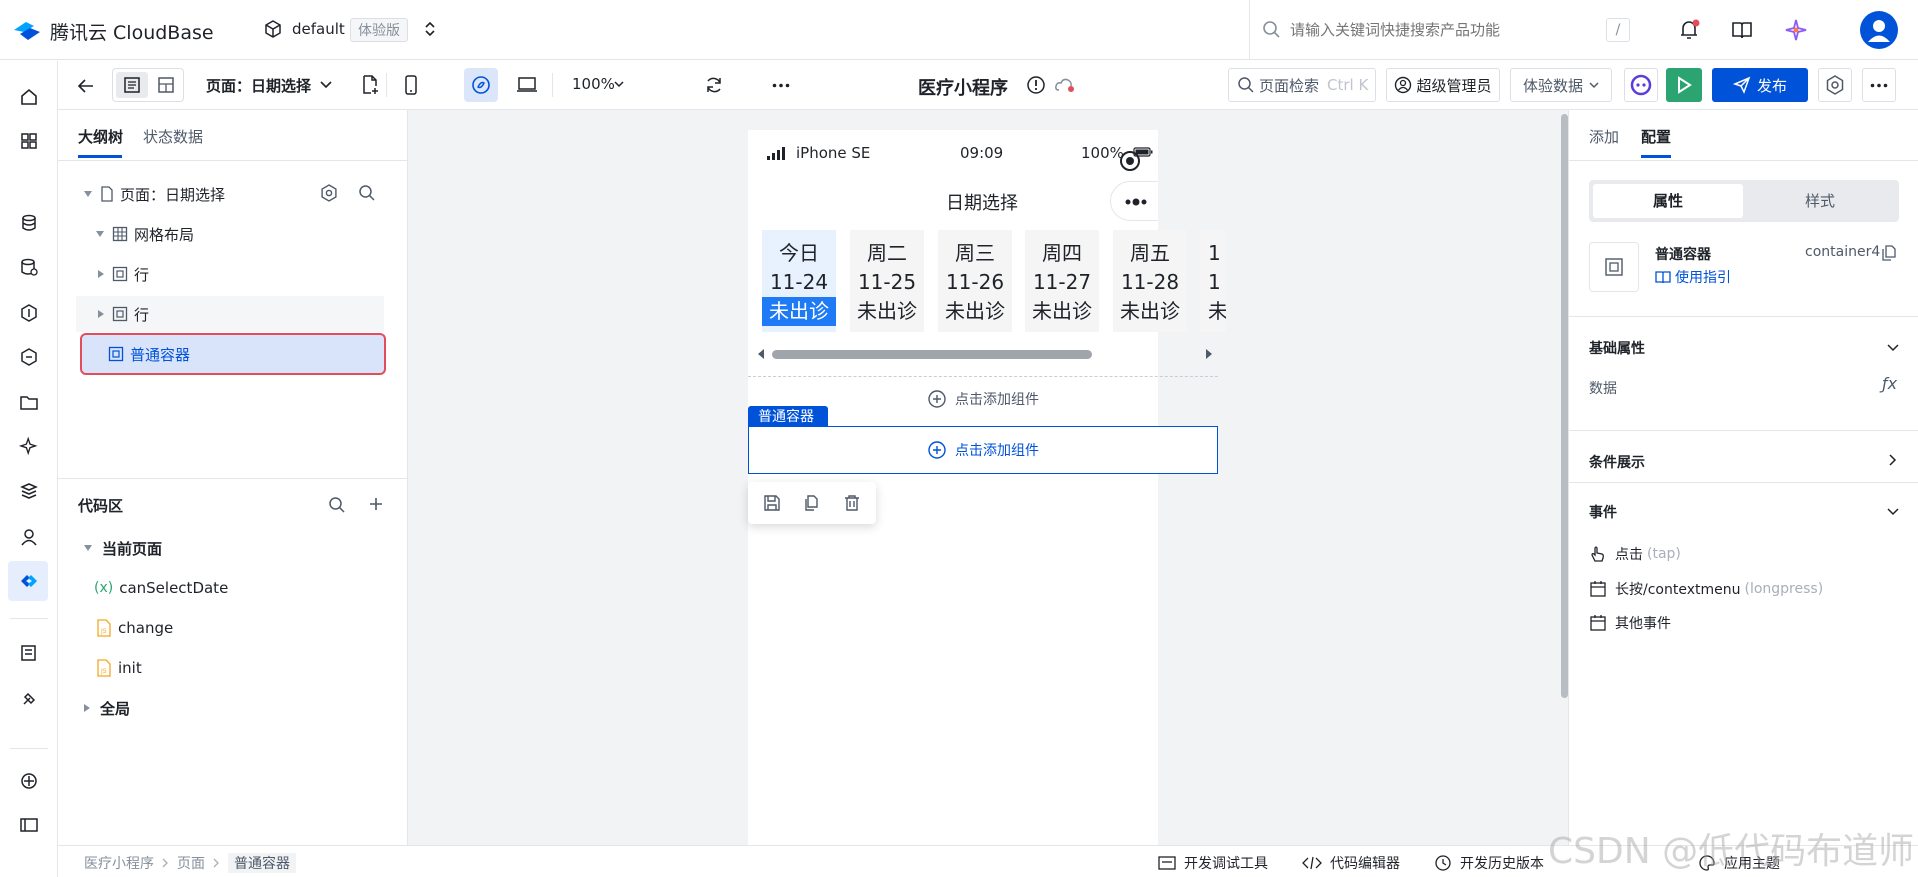 This screenshot has height=877, width=1918. What do you see at coordinates (1742, 30) in the screenshot?
I see `book-icon` at bounding box center [1742, 30].